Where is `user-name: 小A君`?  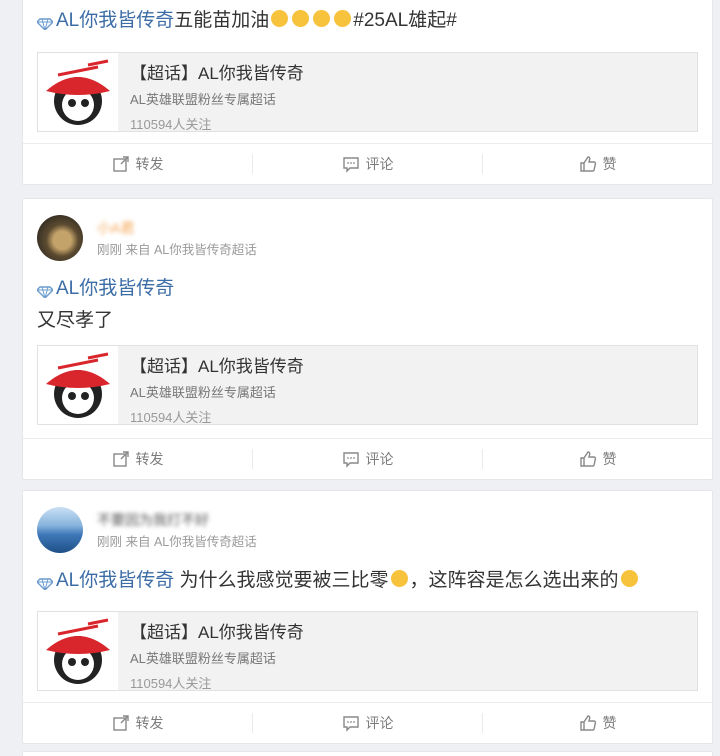 user-name: 小A君 is located at coordinates (177, 228).